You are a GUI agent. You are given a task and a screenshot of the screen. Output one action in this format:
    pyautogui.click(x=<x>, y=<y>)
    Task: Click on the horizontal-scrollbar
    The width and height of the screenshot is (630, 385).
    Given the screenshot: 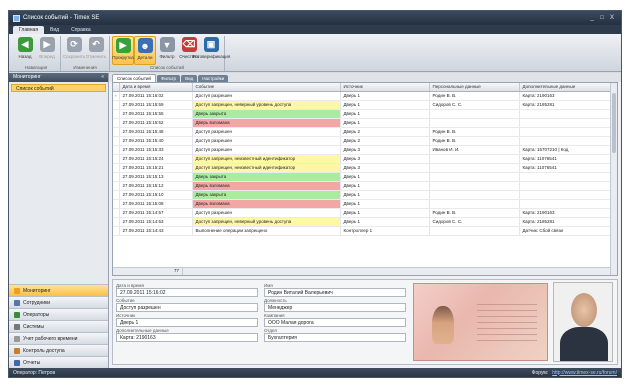 What is the action you would take?
    pyautogui.click(x=396, y=271)
    